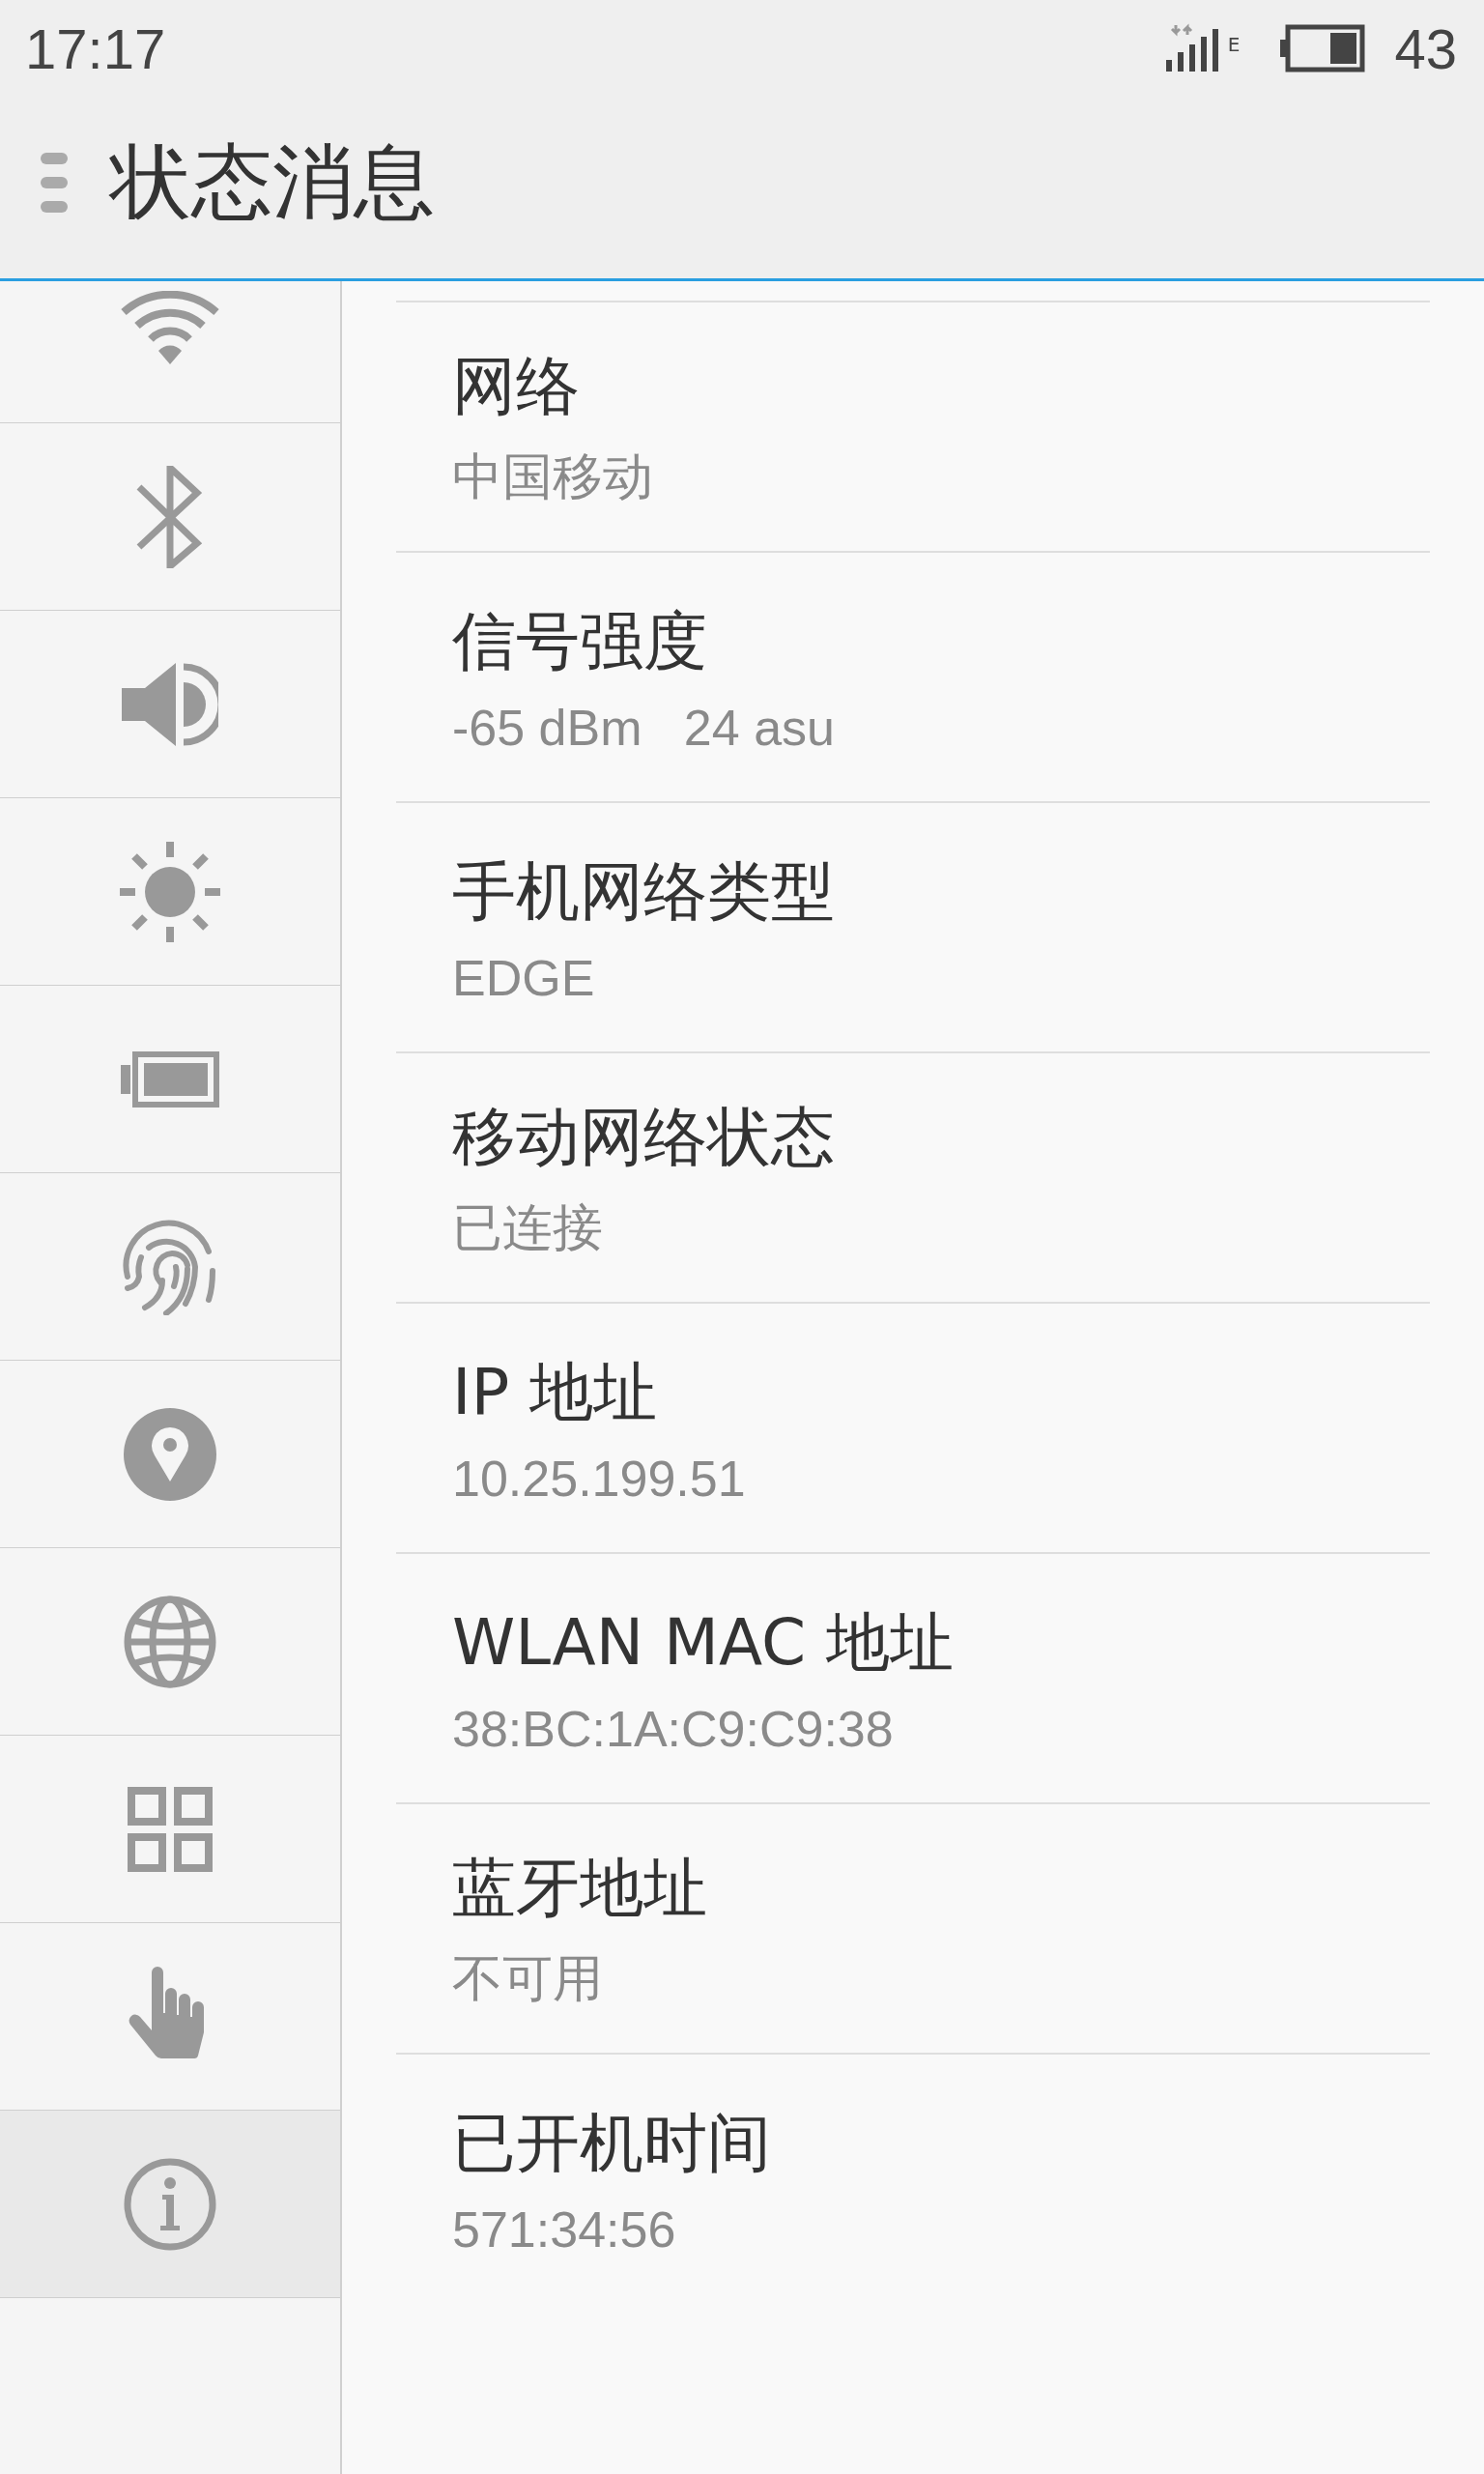 Image resolution: width=1484 pixels, height=2474 pixels. Describe the element at coordinates (644, 728) in the screenshot. I see `info-value: -65 dBm 24 asu` at that location.